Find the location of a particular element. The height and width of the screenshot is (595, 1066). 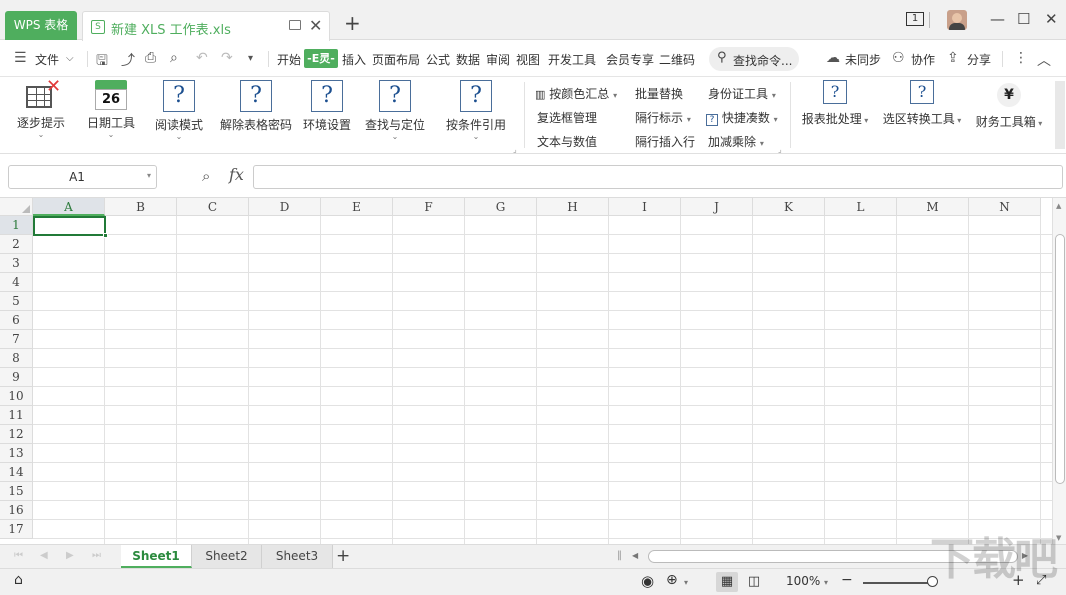

hamburger-menu-icon: ☰ is located at coordinates (20, 58).